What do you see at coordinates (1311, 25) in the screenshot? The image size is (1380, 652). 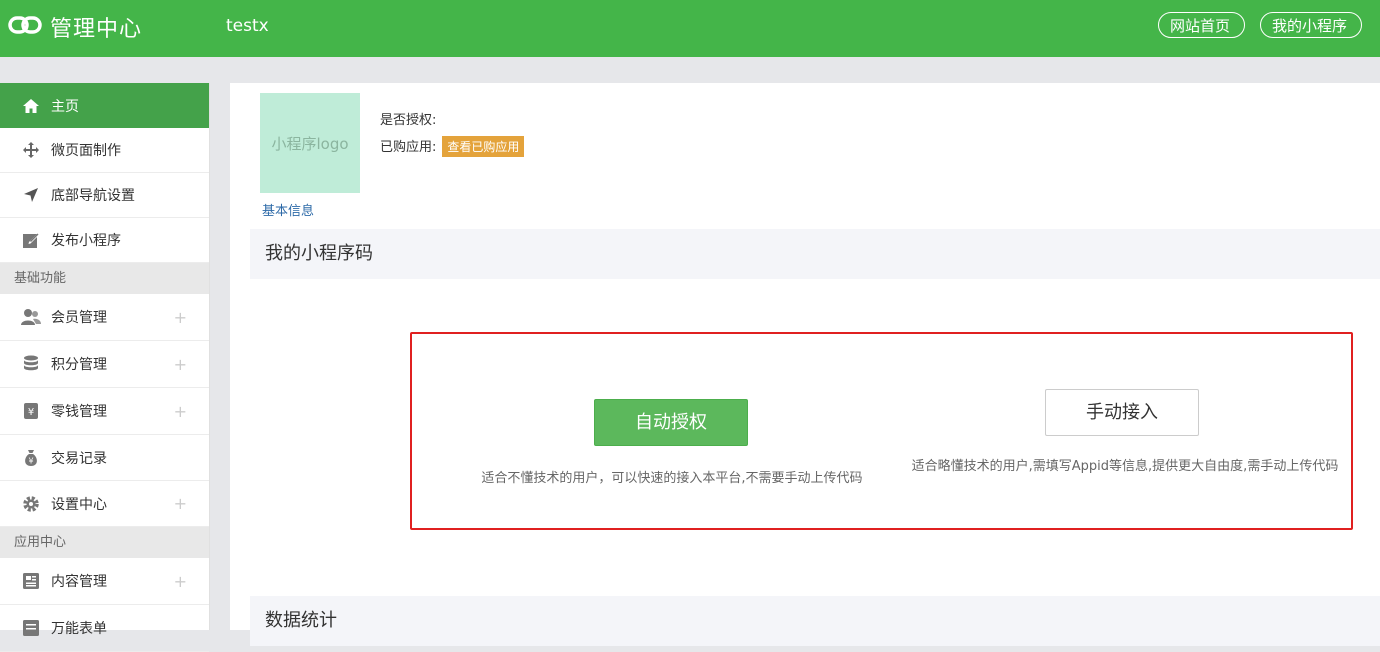 I see `my-miniprogram-button: 我的小程序` at bounding box center [1311, 25].